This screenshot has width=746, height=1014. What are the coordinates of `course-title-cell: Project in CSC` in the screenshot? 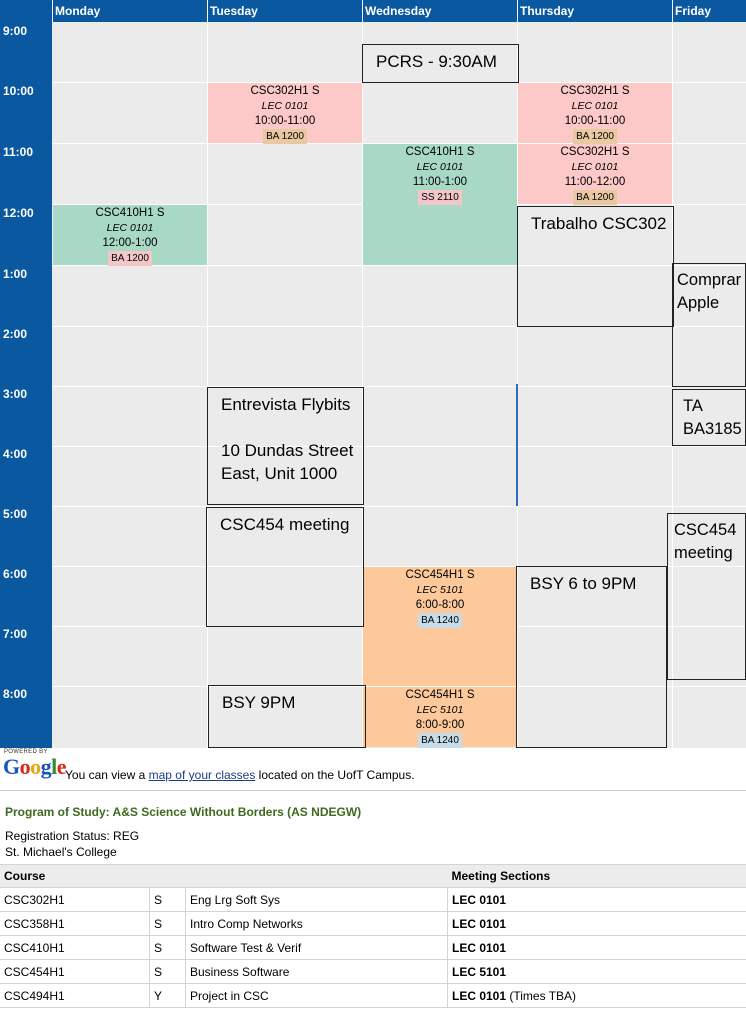 It's located at (317, 996).